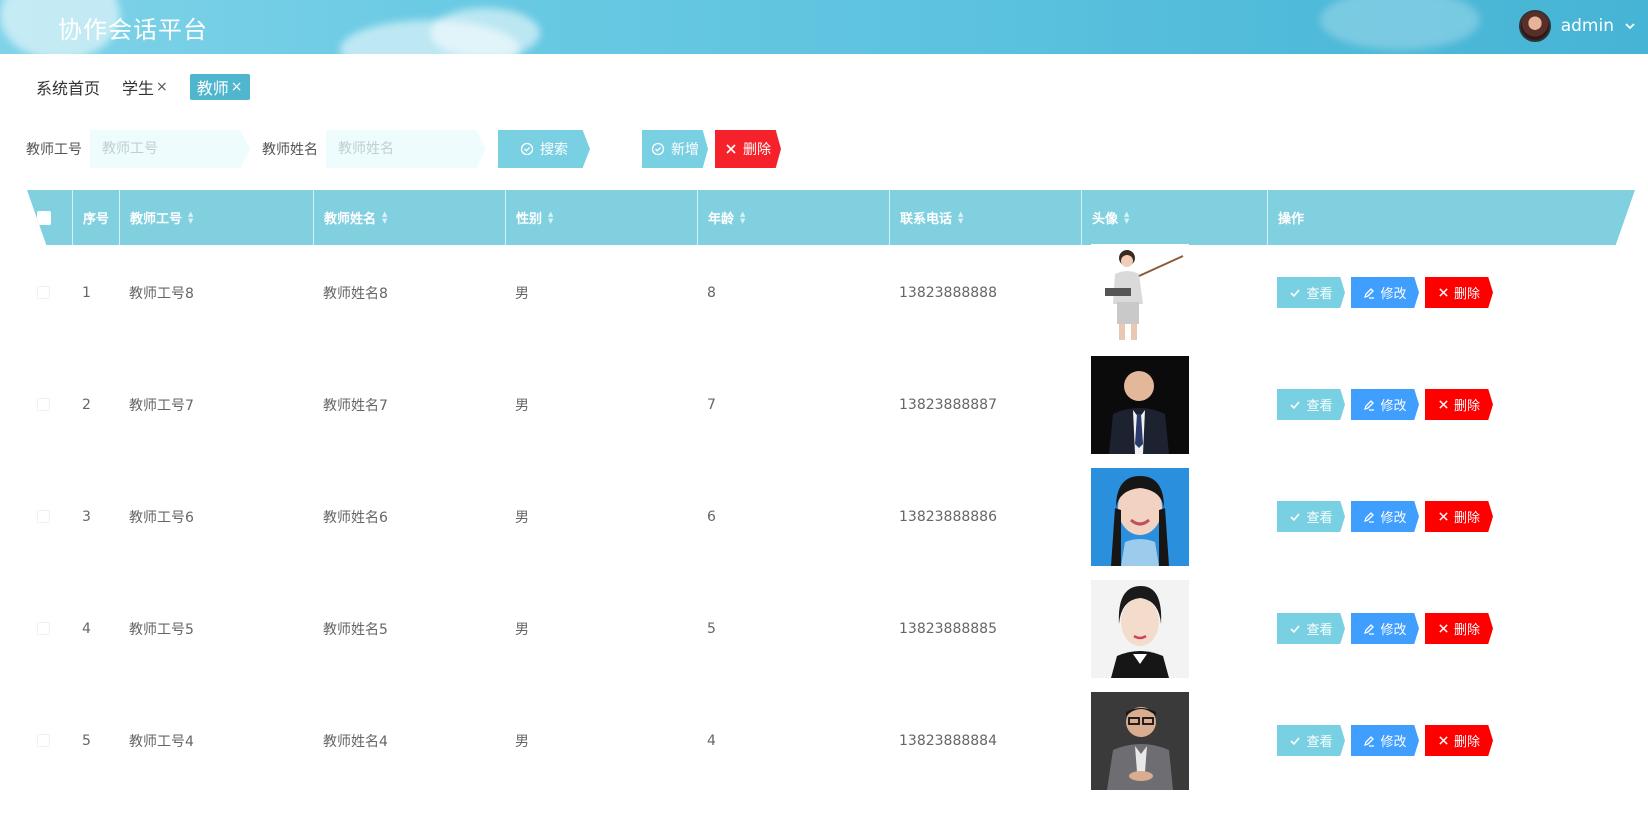  I want to click on user-name: admin, so click(1587, 26).